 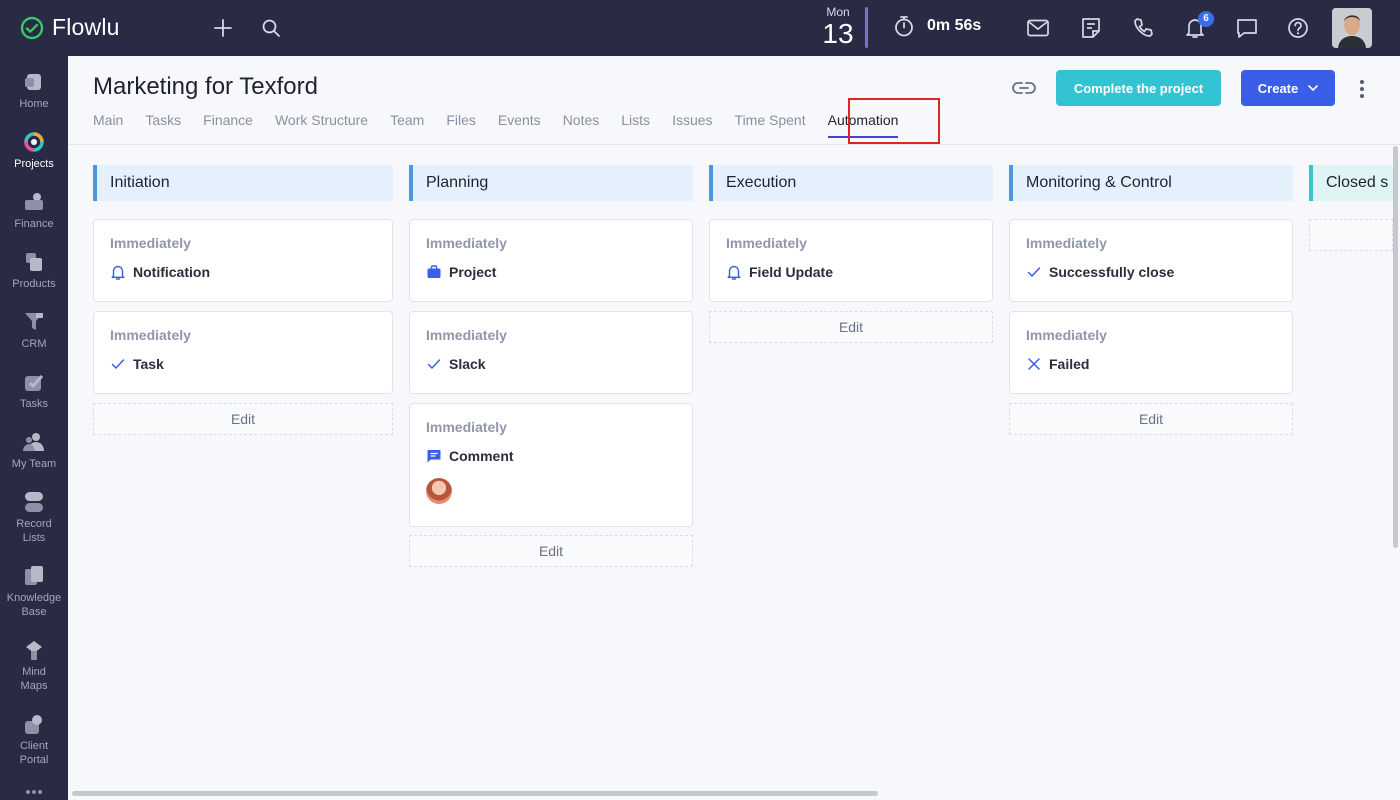 What do you see at coordinates (34, 592) in the screenshot?
I see `sidebar-item-knowledge-base: Knowledge Base` at bounding box center [34, 592].